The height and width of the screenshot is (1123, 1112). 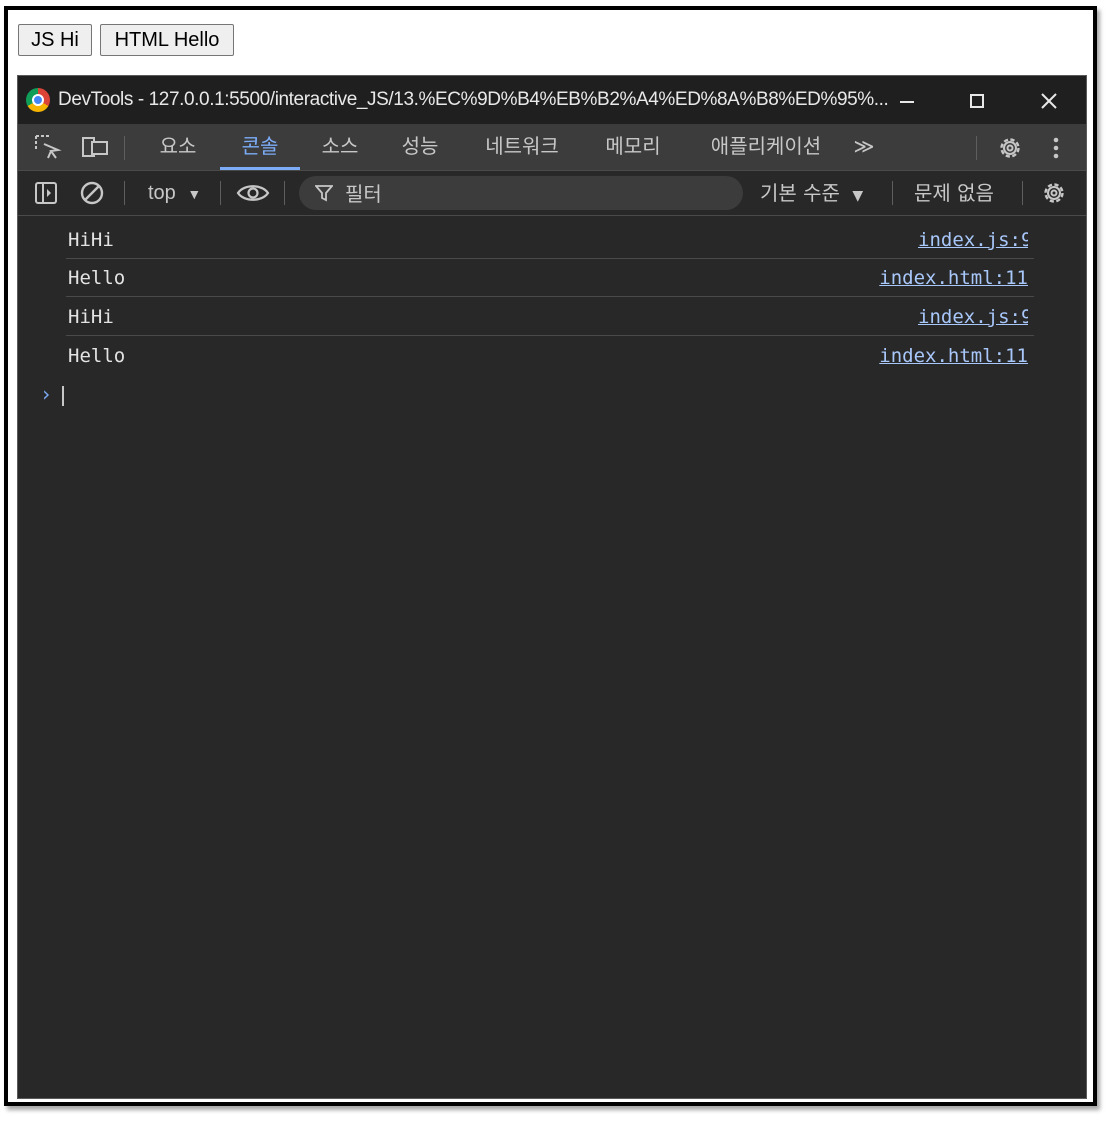 What do you see at coordinates (633, 147) in the screenshot?
I see `tab-memory: 메모리` at bounding box center [633, 147].